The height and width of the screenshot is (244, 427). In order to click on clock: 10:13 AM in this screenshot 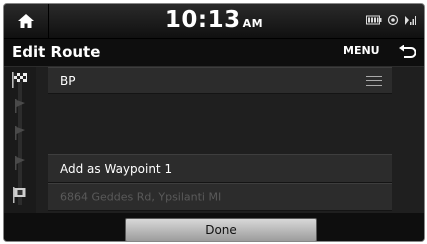, I will do `click(214, 20)`.